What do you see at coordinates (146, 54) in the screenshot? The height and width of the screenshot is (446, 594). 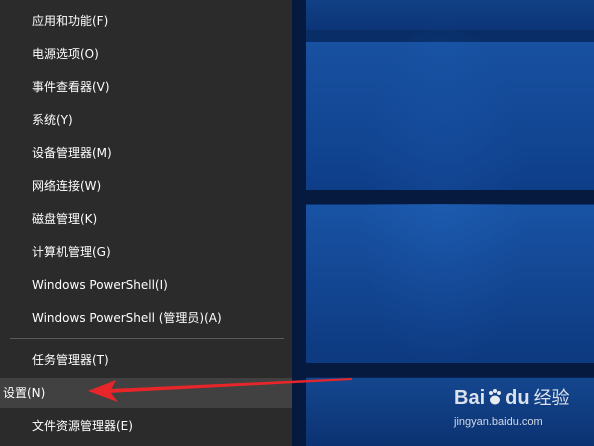 I see `menu-item-power-options: 电源选项(O)` at bounding box center [146, 54].